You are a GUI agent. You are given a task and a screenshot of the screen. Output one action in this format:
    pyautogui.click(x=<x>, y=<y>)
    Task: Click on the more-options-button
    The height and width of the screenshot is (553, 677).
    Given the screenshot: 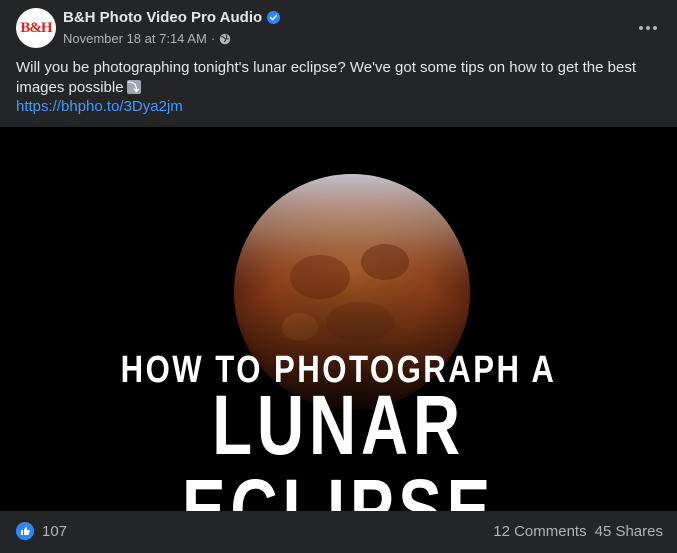 What is the action you would take?
    pyautogui.click(x=648, y=28)
    